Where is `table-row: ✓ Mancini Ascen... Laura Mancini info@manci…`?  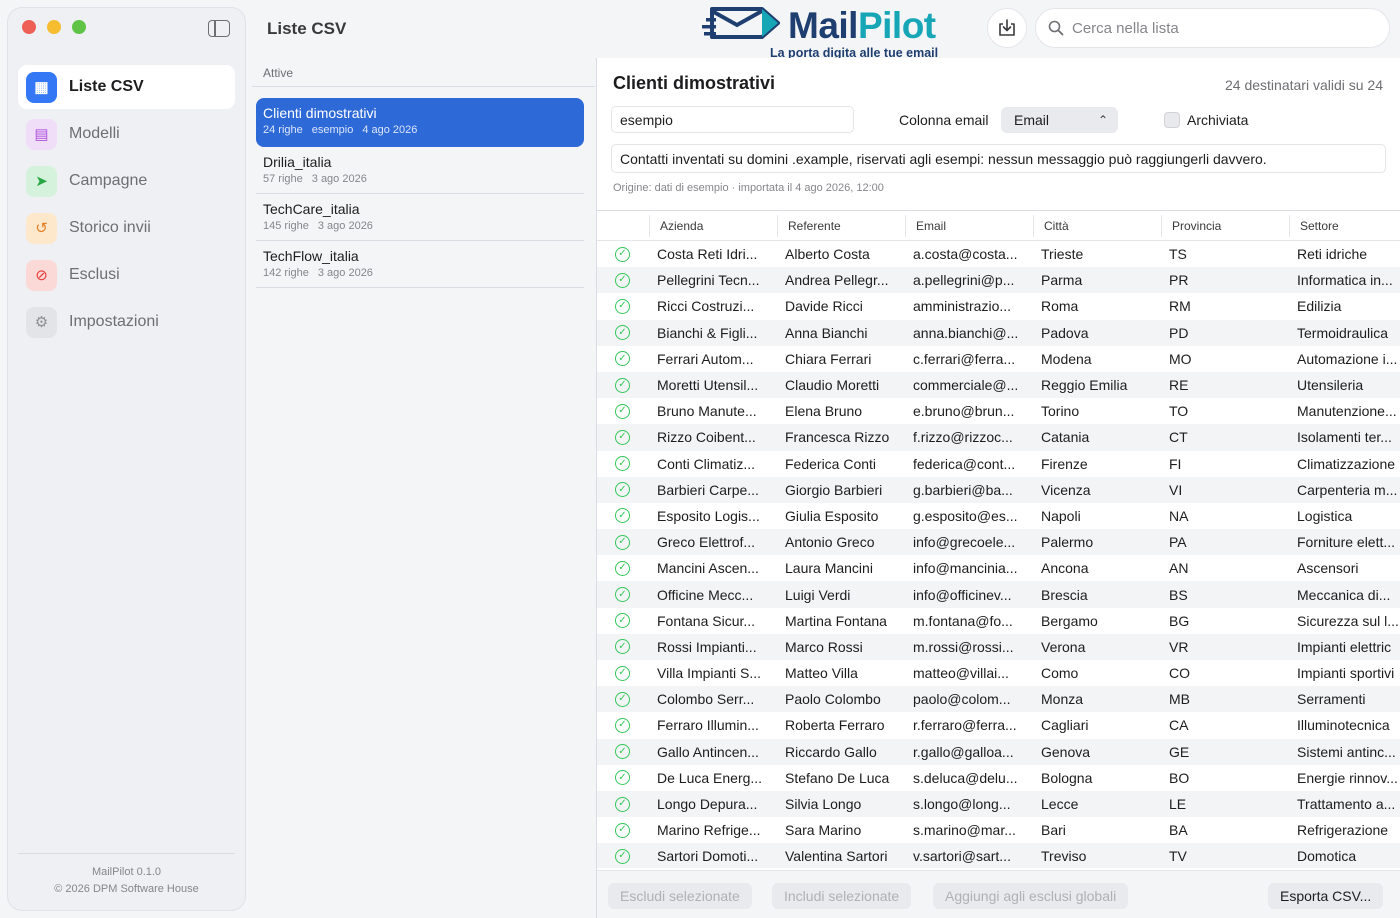
table-row: ✓ Mancini Ascen... Laura Mancini info@manci… is located at coordinates (998, 568).